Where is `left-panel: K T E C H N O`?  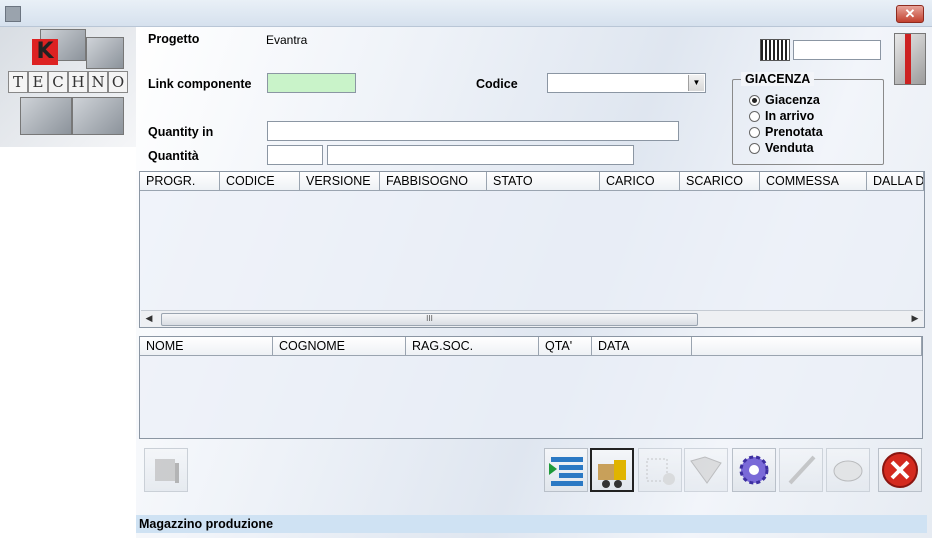
left-panel: K T E C H N O is located at coordinates (68, 282).